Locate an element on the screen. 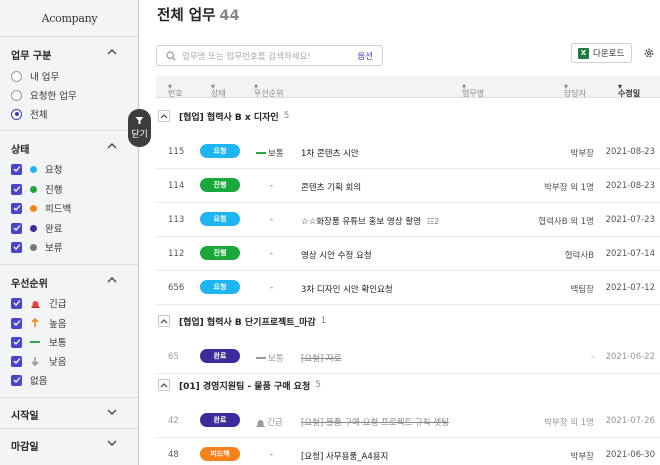  search-box: 업무명 또는 업무번호를 검색하세요! 옵션 is located at coordinates (269, 55).